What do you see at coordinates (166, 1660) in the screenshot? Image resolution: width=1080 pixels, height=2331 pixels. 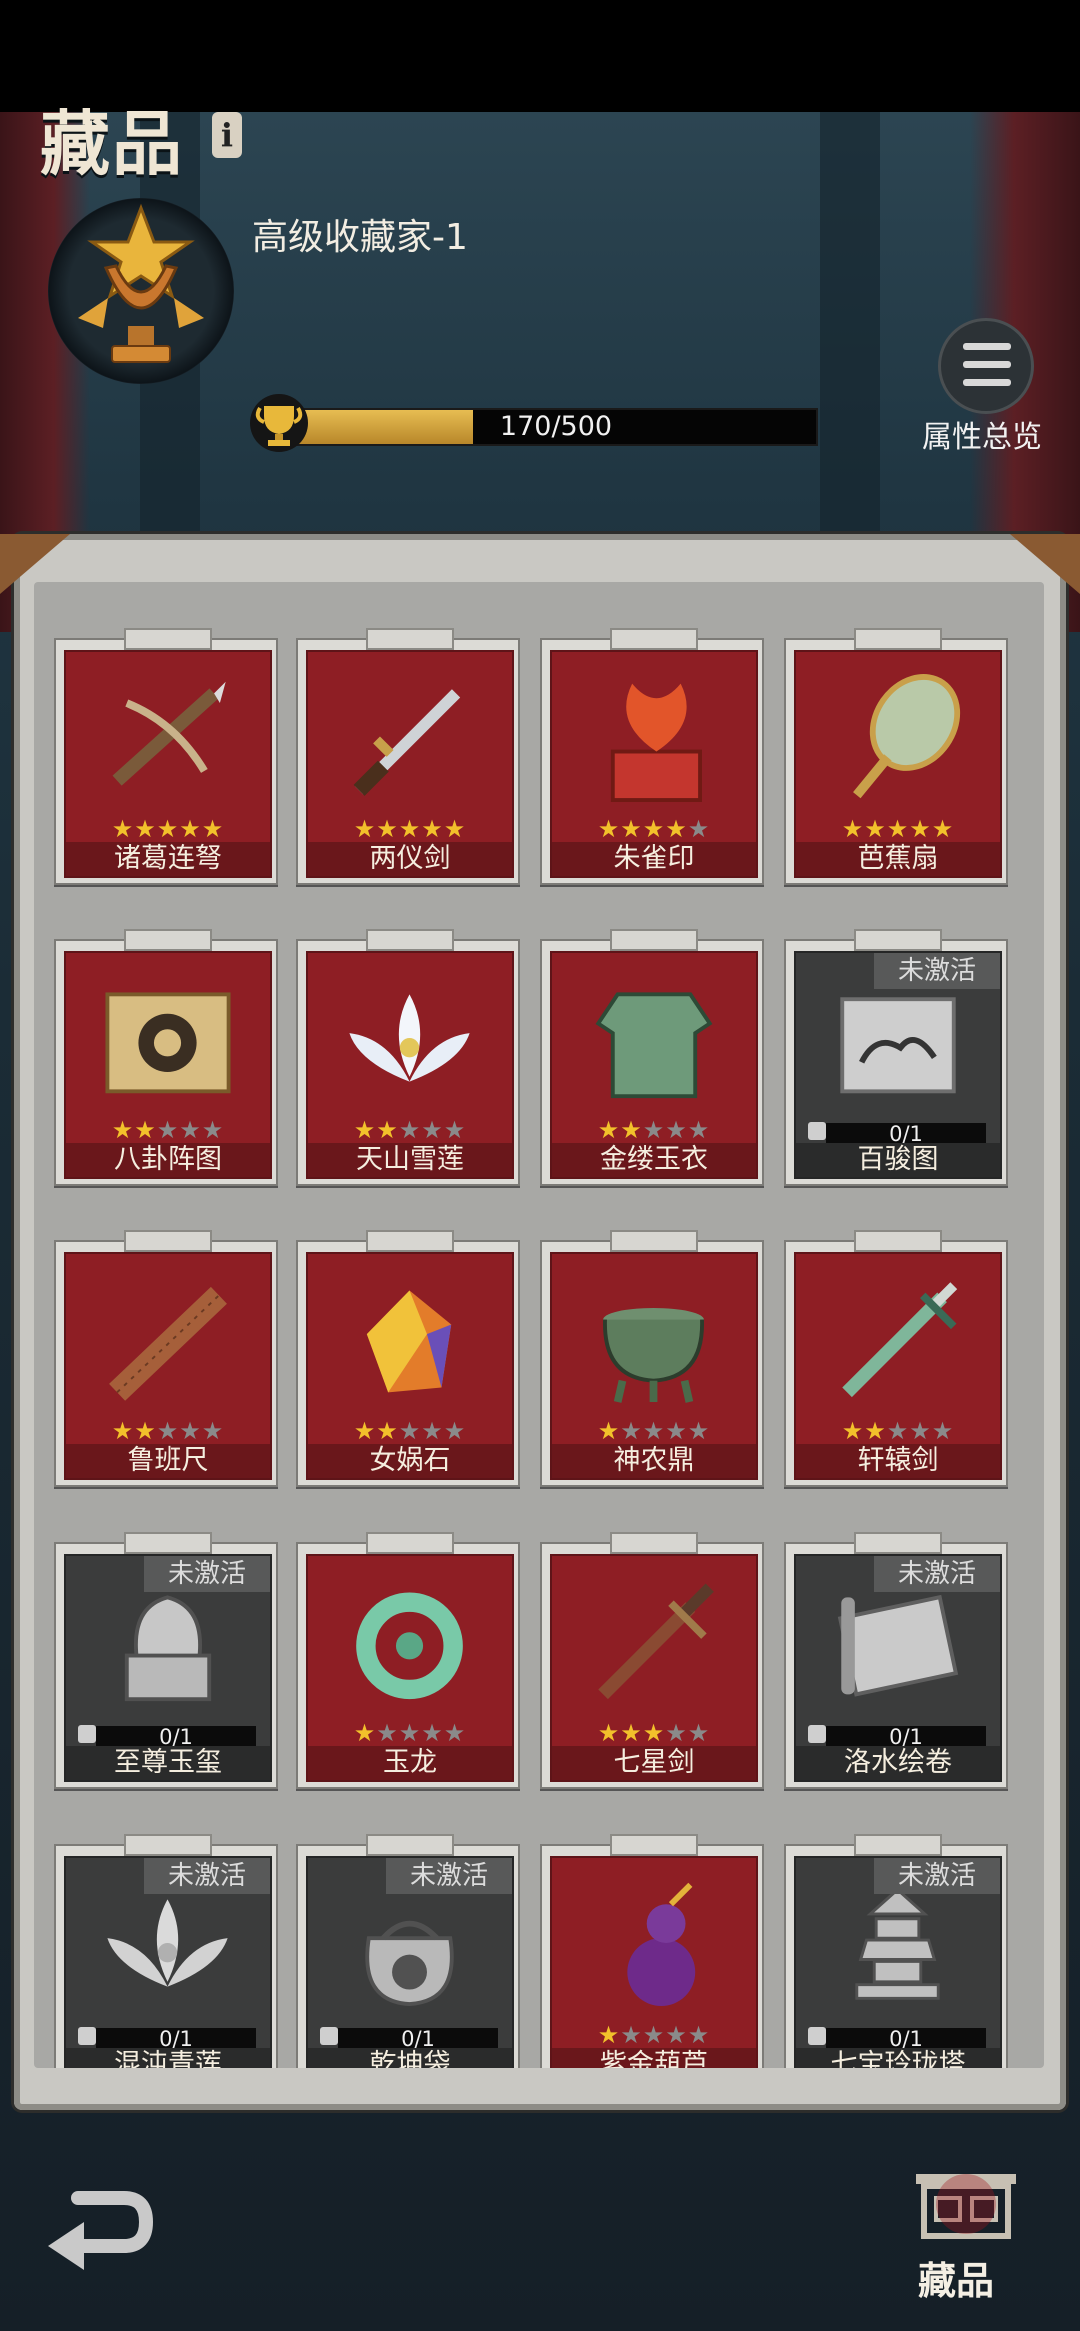 I see `collection-item-card: 未激活 0/1 至尊玉玺` at bounding box center [166, 1660].